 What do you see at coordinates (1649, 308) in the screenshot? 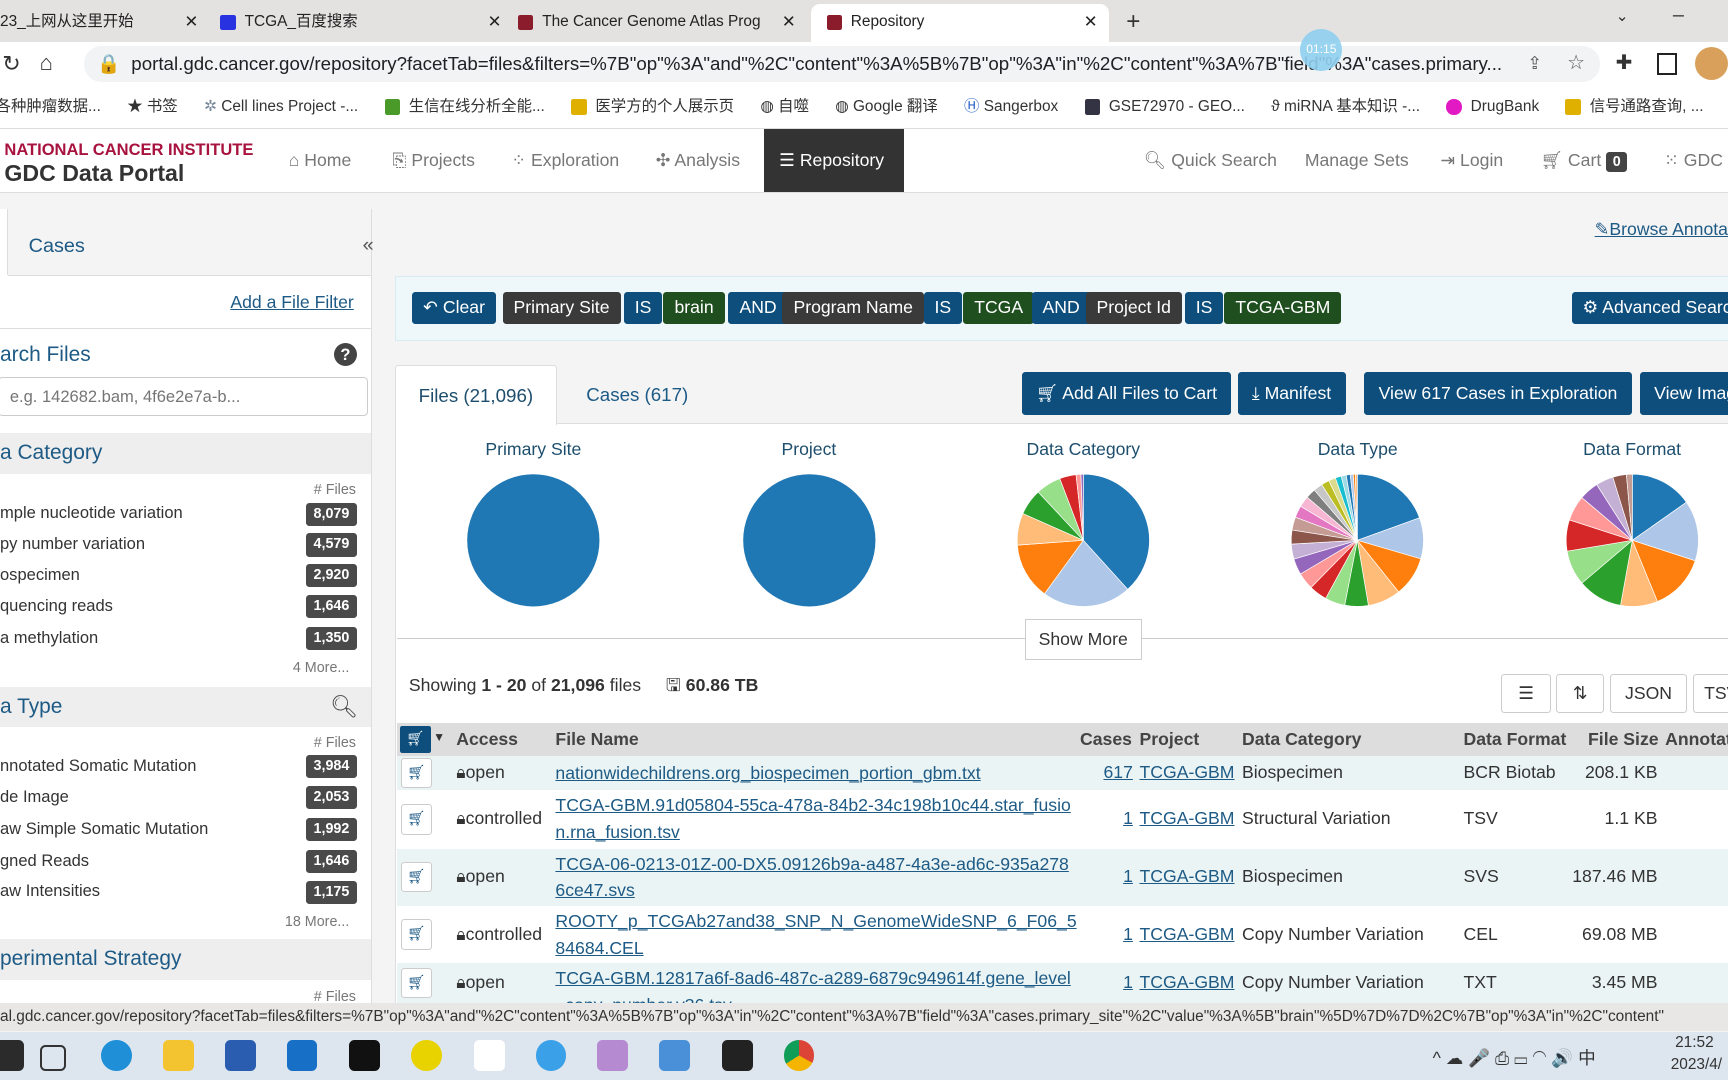
I see `advanced-search-button: ⚙ Advanced Search` at bounding box center [1649, 308].